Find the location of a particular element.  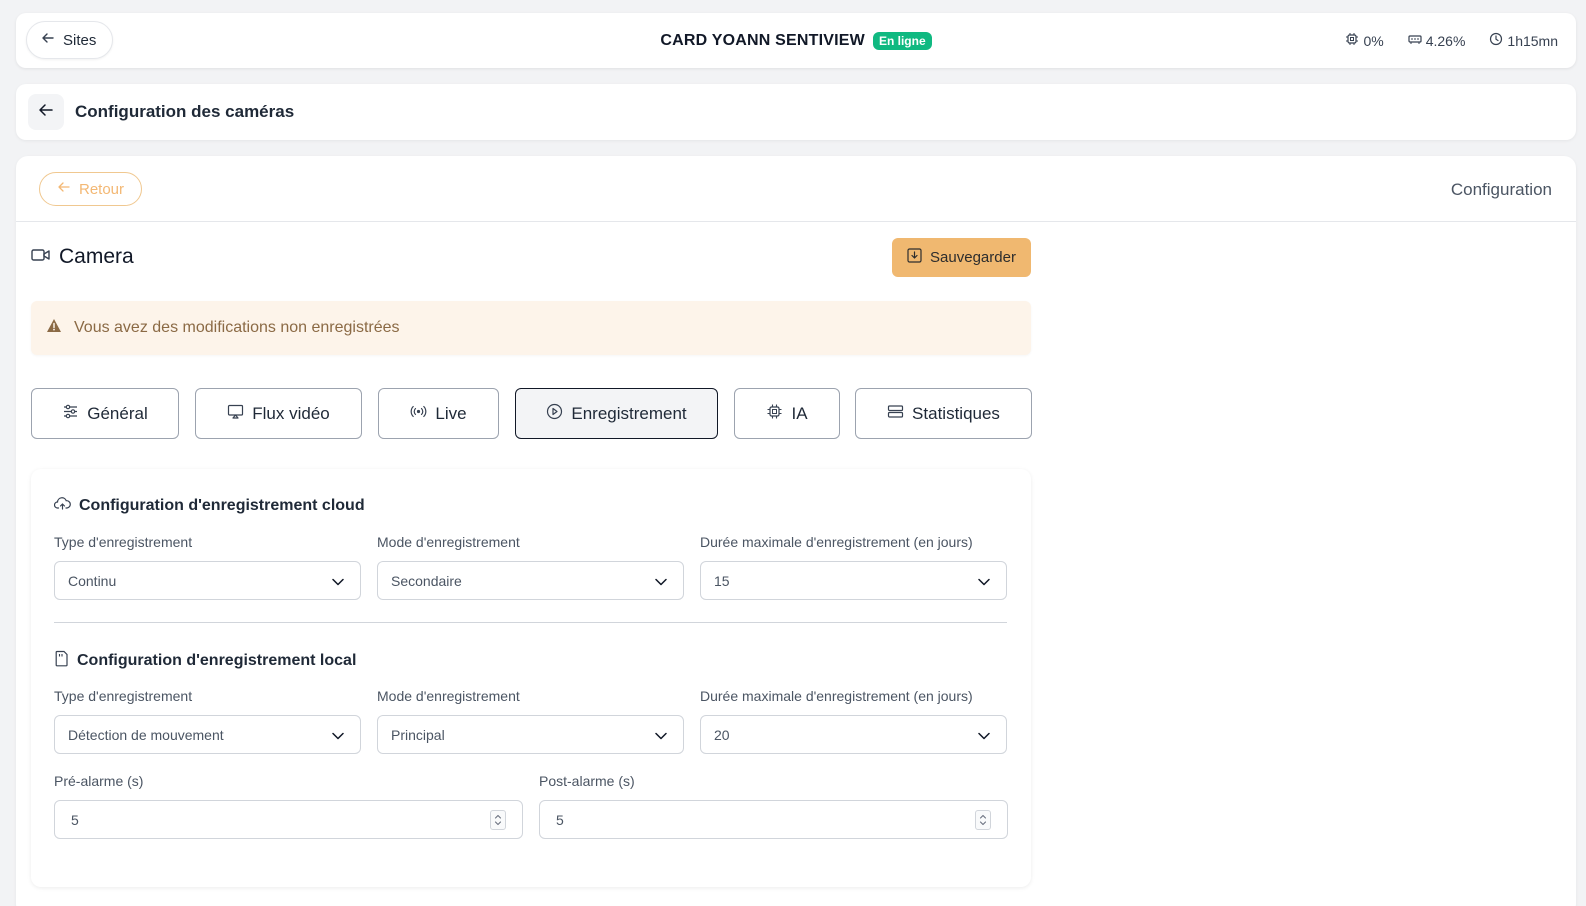

back-button is located at coordinates (46, 112).